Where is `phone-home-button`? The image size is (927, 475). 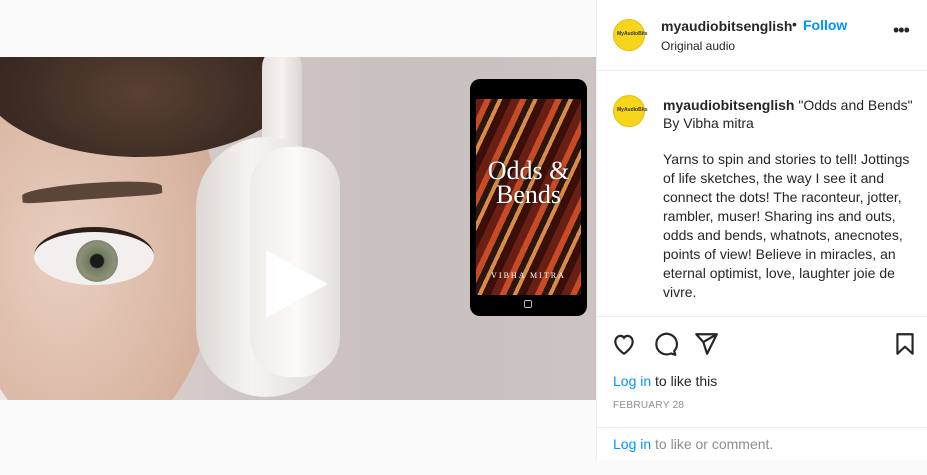
phone-home-button is located at coordinates (528, 304).